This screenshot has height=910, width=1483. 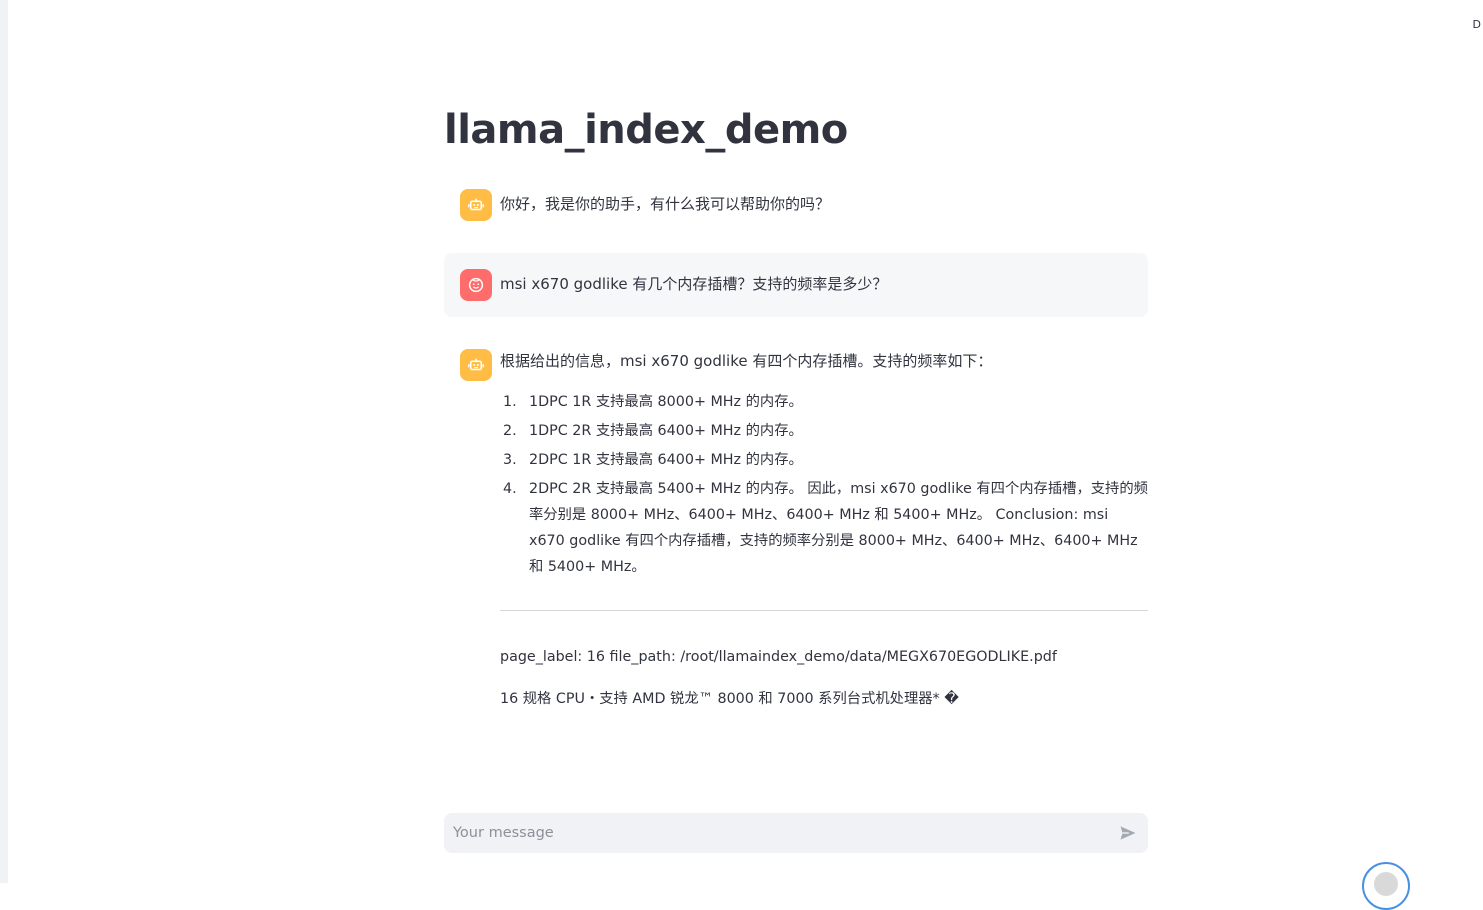 What do you see at coordinates (665, 204) in the screenshot?
I see `message-text: 你好，我是你的助手，有什么我可以帮助你的吗？` at bounding box center [665, 204].